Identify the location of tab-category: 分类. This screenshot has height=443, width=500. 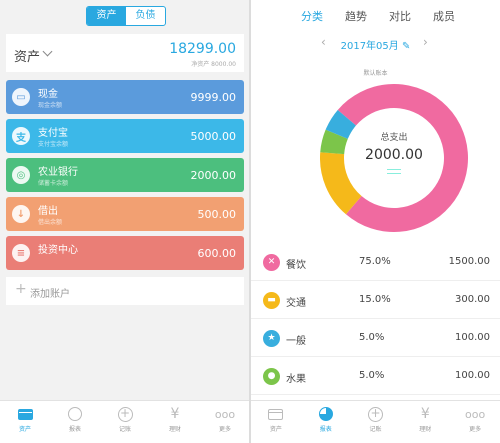
(312, 16).